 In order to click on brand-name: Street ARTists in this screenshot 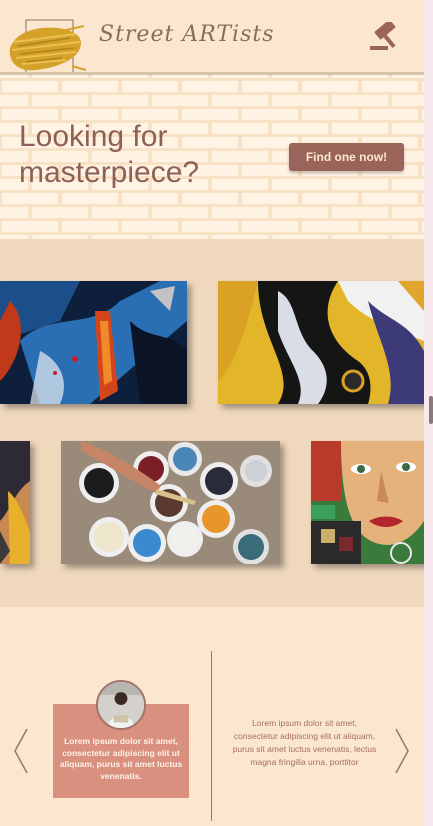, I will do `click(187, 34)`.